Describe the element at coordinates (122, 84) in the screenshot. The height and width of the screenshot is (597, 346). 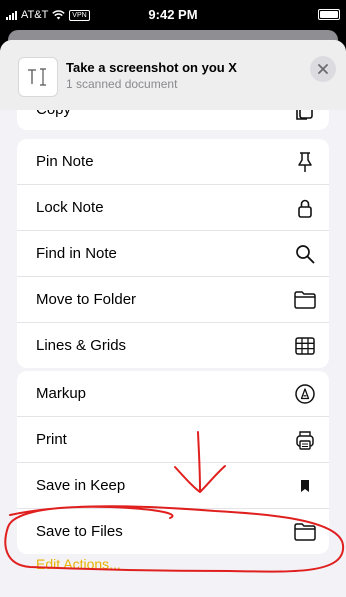
I see `document-subtitle: 1 scanned document` at that location.